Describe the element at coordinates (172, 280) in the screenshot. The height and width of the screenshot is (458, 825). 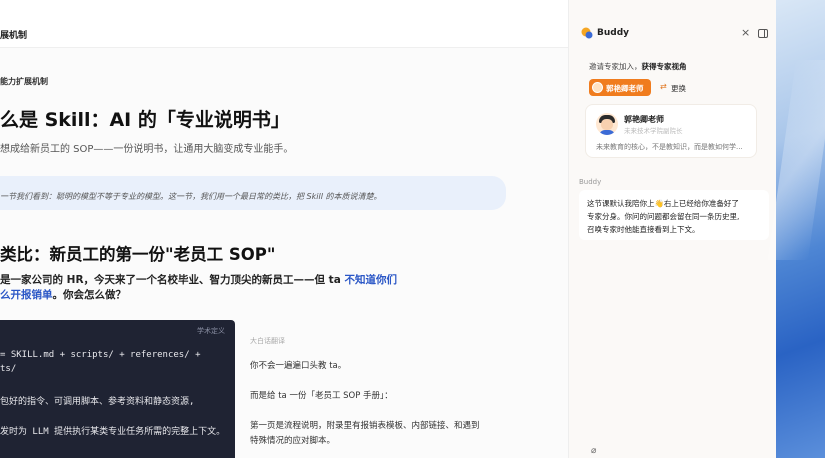
I see `paragraph-text: 是一家公司的 HR，今天来了一个名校毕业、智力顶尖的新员工——但 ta` at that location.